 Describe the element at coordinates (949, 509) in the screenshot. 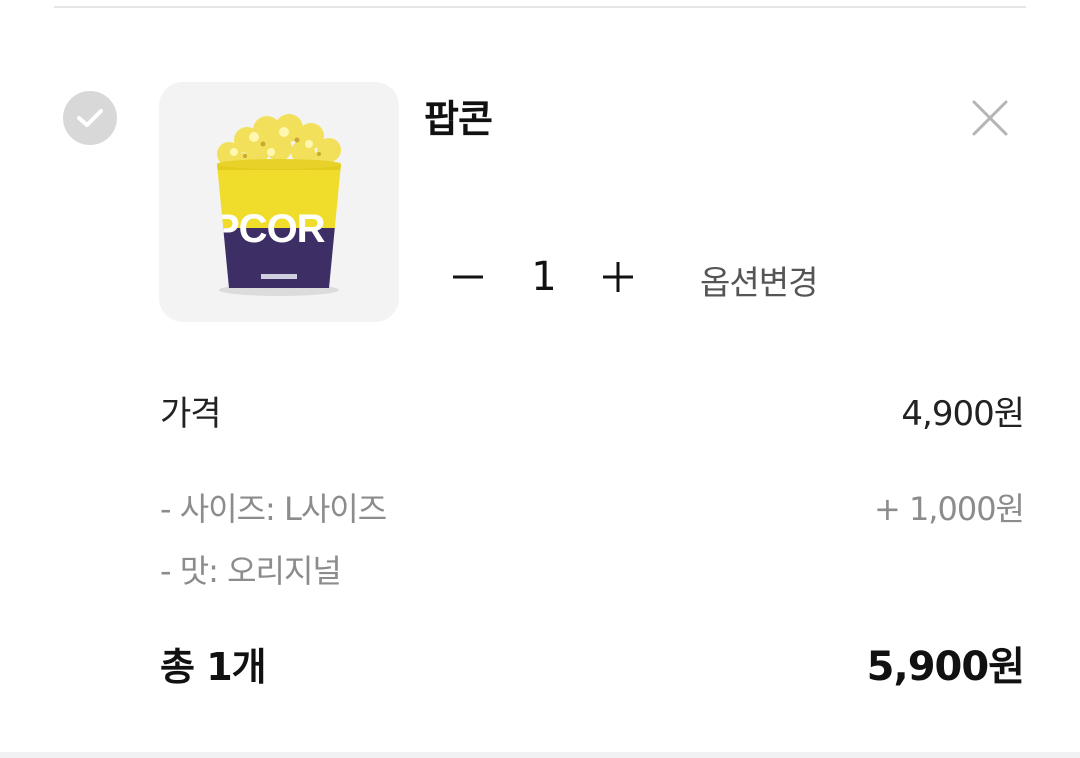

I see `size-option-price: + 1,000원` at that location.